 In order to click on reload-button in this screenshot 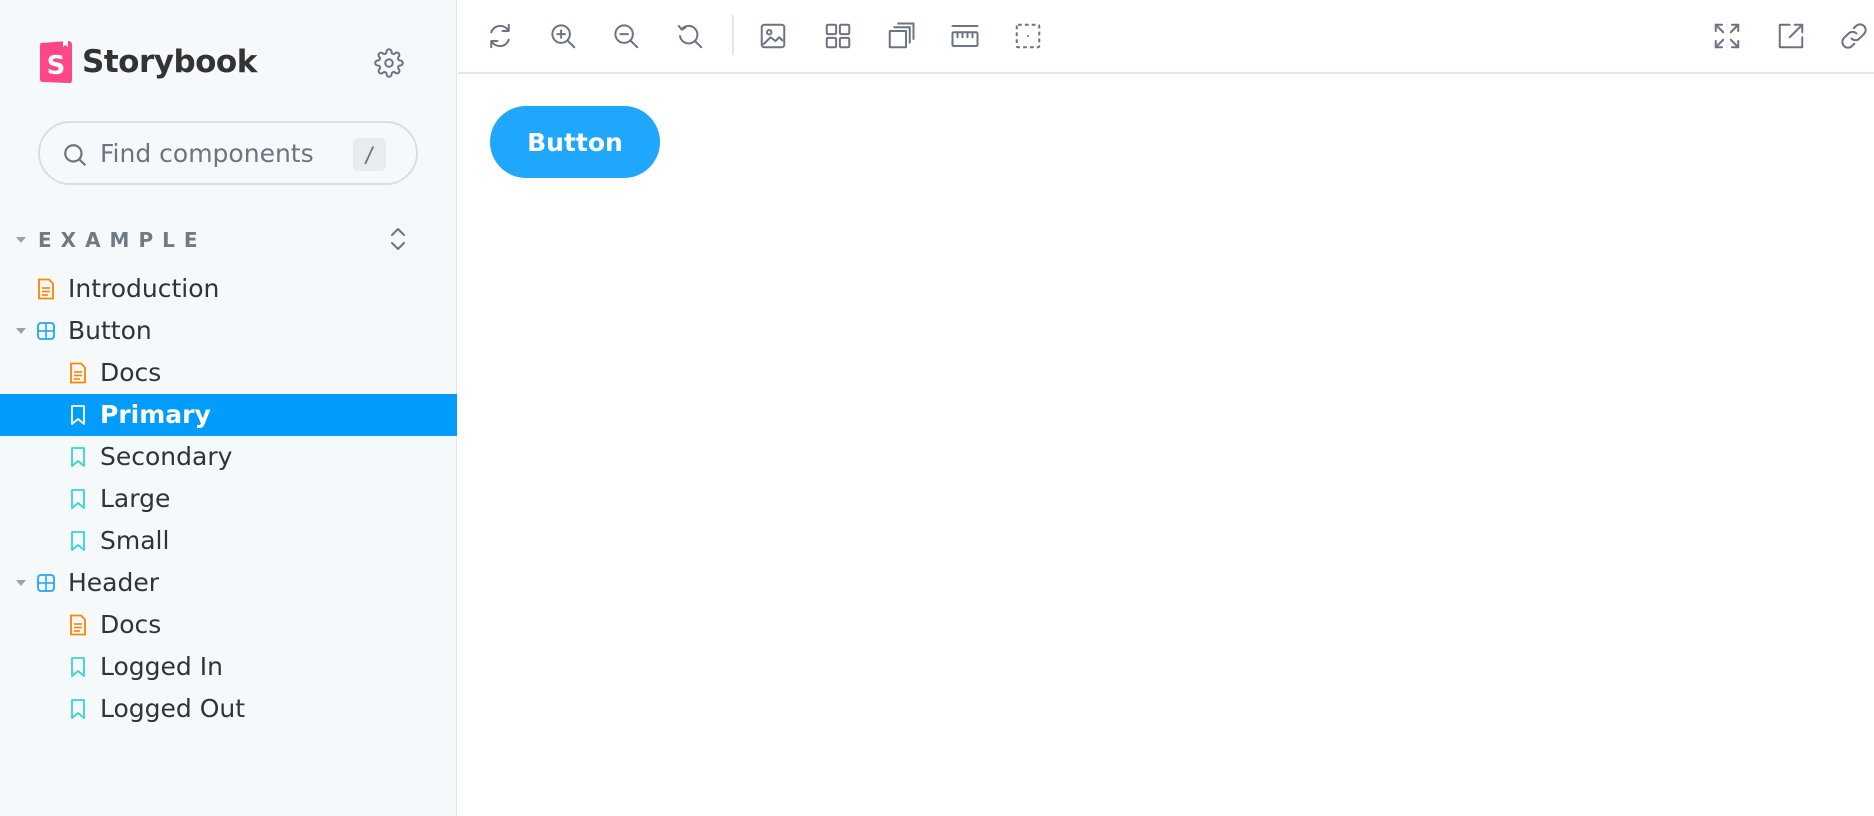, I will do `click(500, 36)`.